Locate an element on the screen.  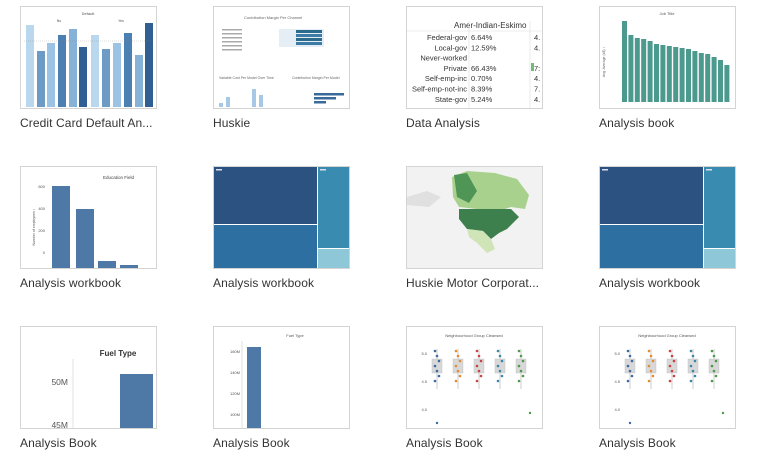
y-tick: 4.0 is located at coordinates (617, 409).